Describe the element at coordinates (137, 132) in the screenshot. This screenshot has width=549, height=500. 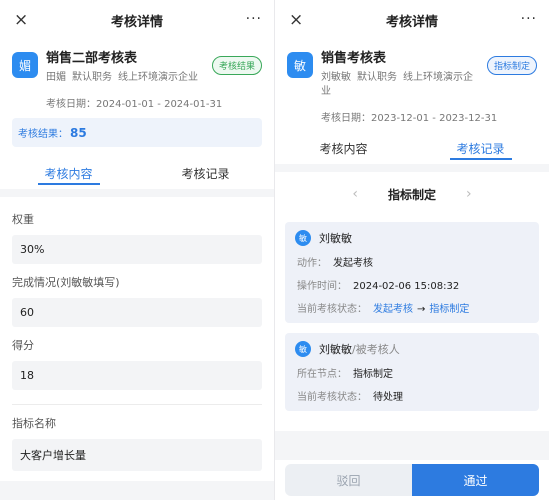
I see `result-box: 考核结果： 85` at that location.